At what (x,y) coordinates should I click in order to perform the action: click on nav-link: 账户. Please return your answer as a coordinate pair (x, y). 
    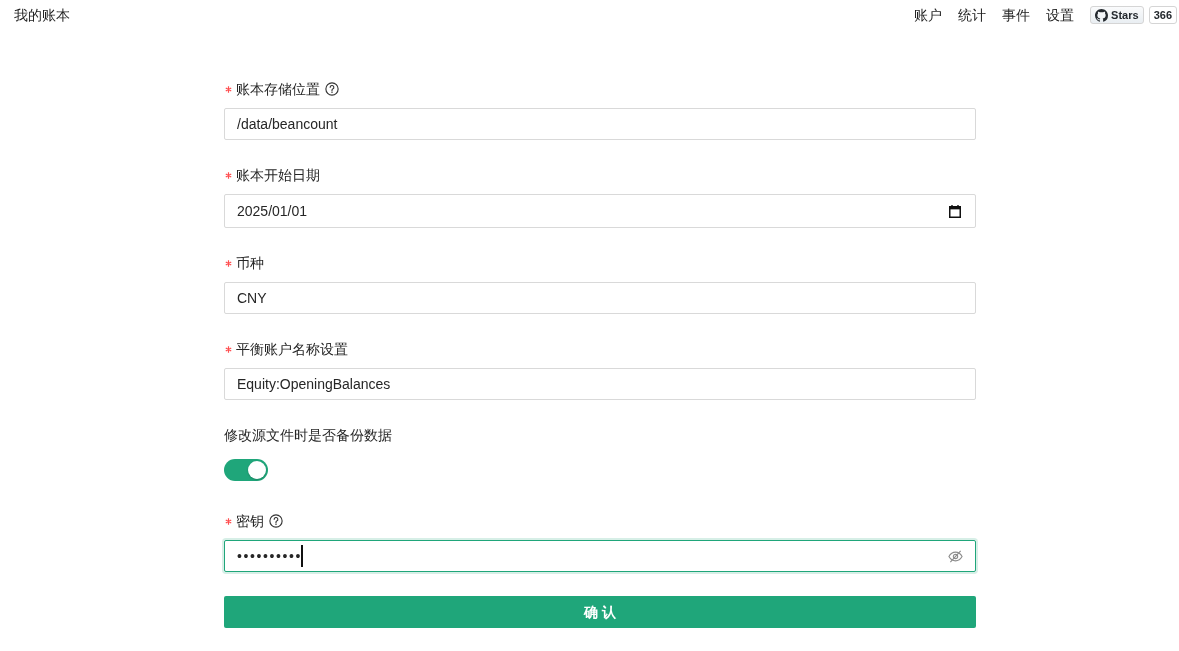
    Looking at the image, I should click on (928, 15).